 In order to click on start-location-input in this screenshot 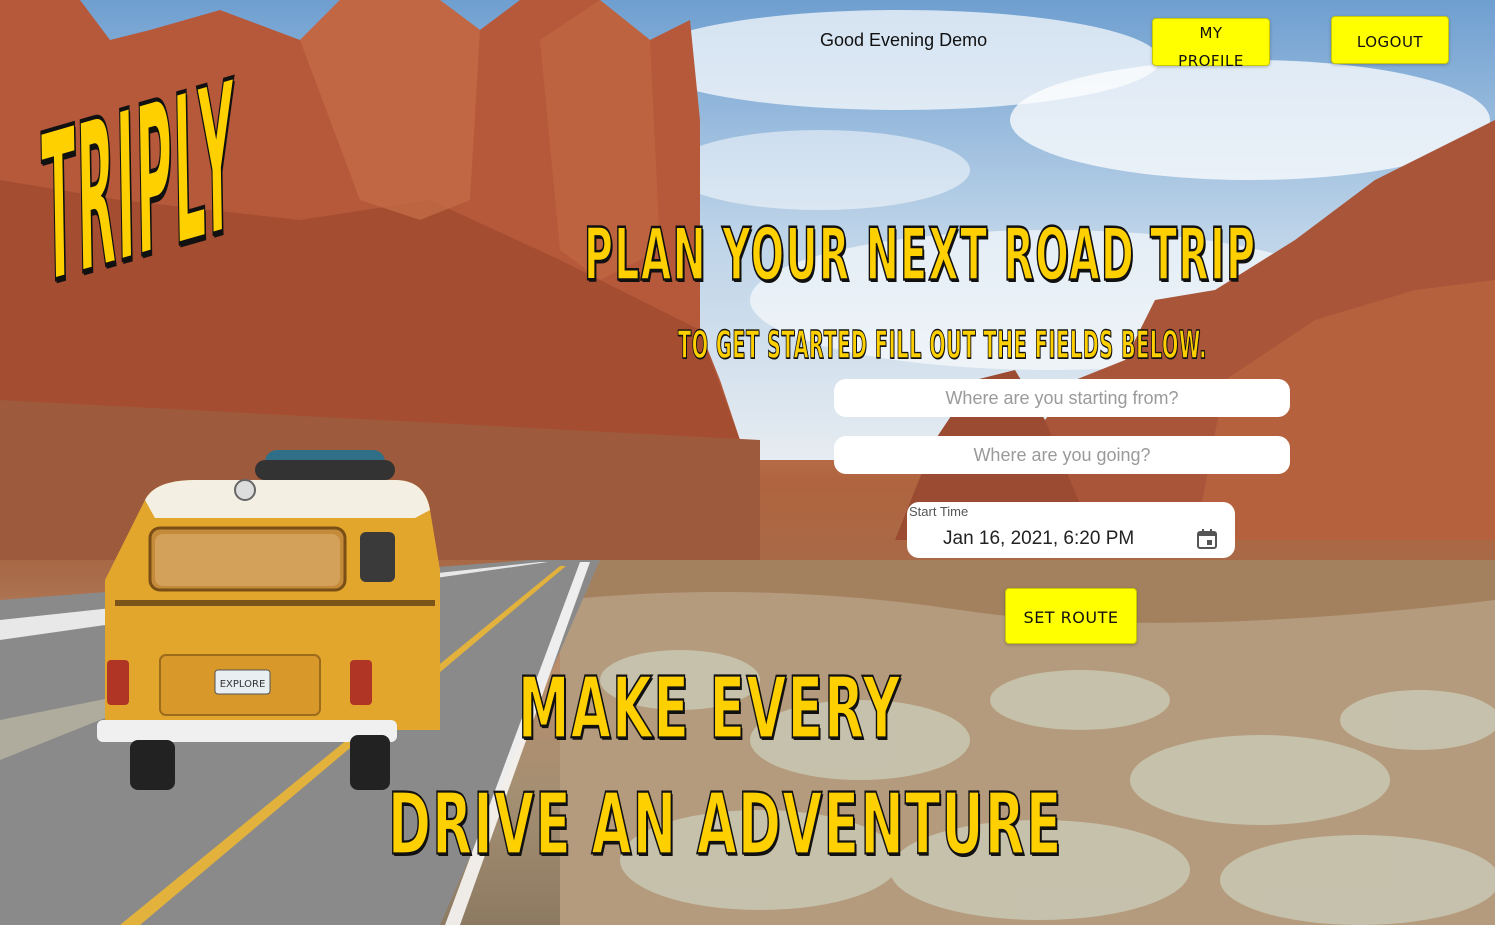, I will do `click(1062, 398)`.